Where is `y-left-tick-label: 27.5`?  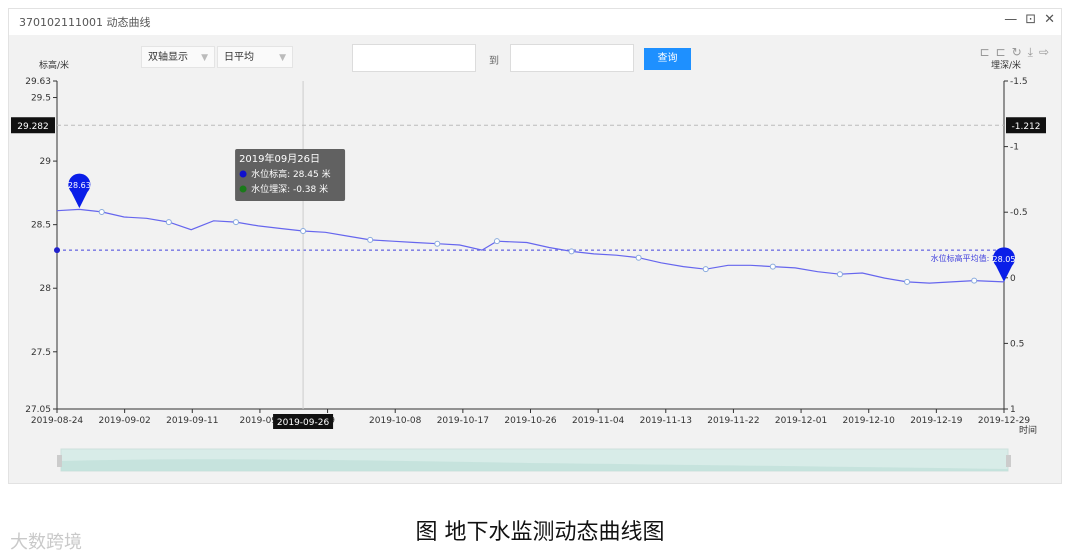
y-left-tick-label: 27.5 is located at coordinates (41, 353).